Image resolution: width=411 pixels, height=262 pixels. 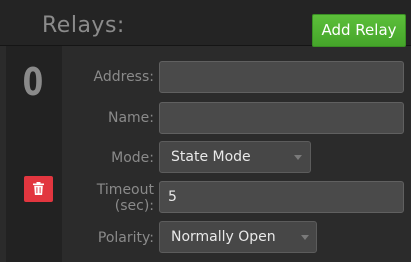 I want to click on address-input, so click(x=281, y=77).